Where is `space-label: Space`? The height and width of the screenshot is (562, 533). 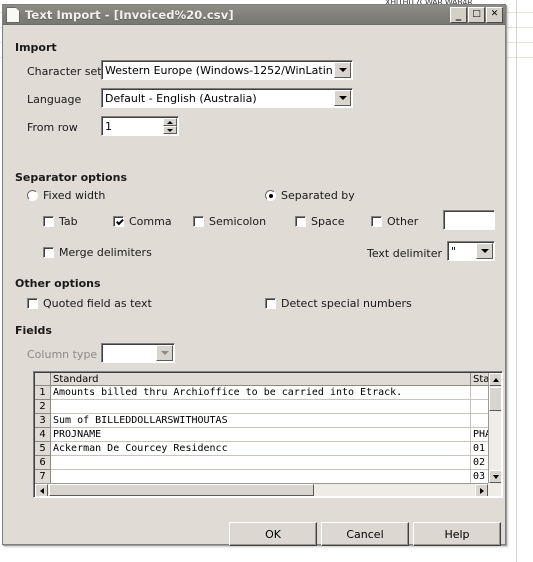 space-label: Space is located at coordinates (328, 221).